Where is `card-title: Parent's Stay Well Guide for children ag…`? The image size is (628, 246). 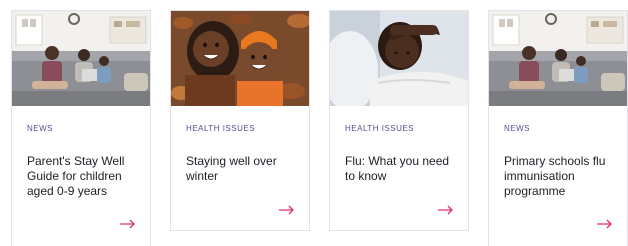 card-title: Parent's Stay Well Guide for children ag… is located at coordinates (84, 176).